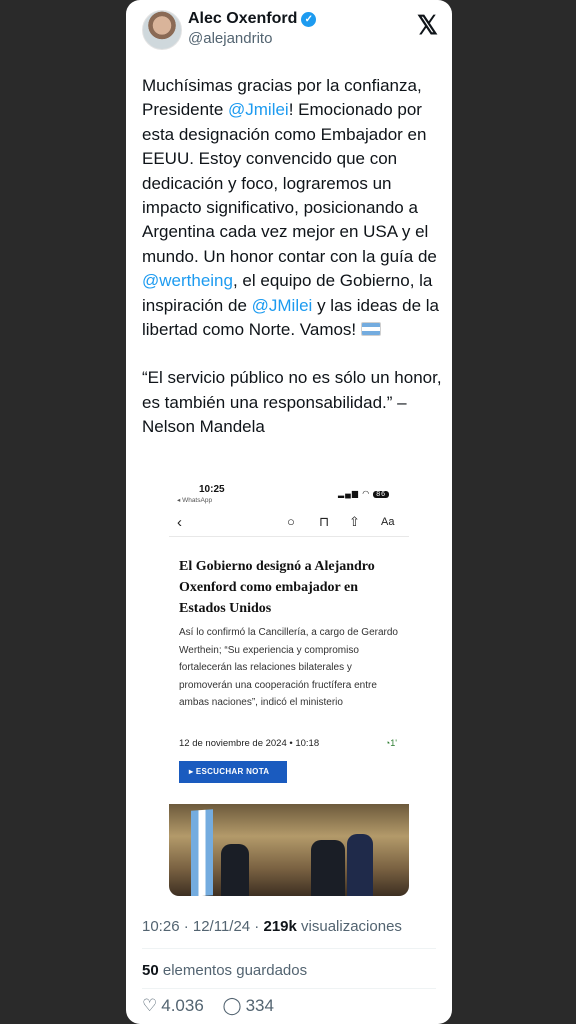  What do you see at coordinates (233, 970) in the screenshot?
I see `saves-label: elementos guardados` at bounding box center [233, 970].